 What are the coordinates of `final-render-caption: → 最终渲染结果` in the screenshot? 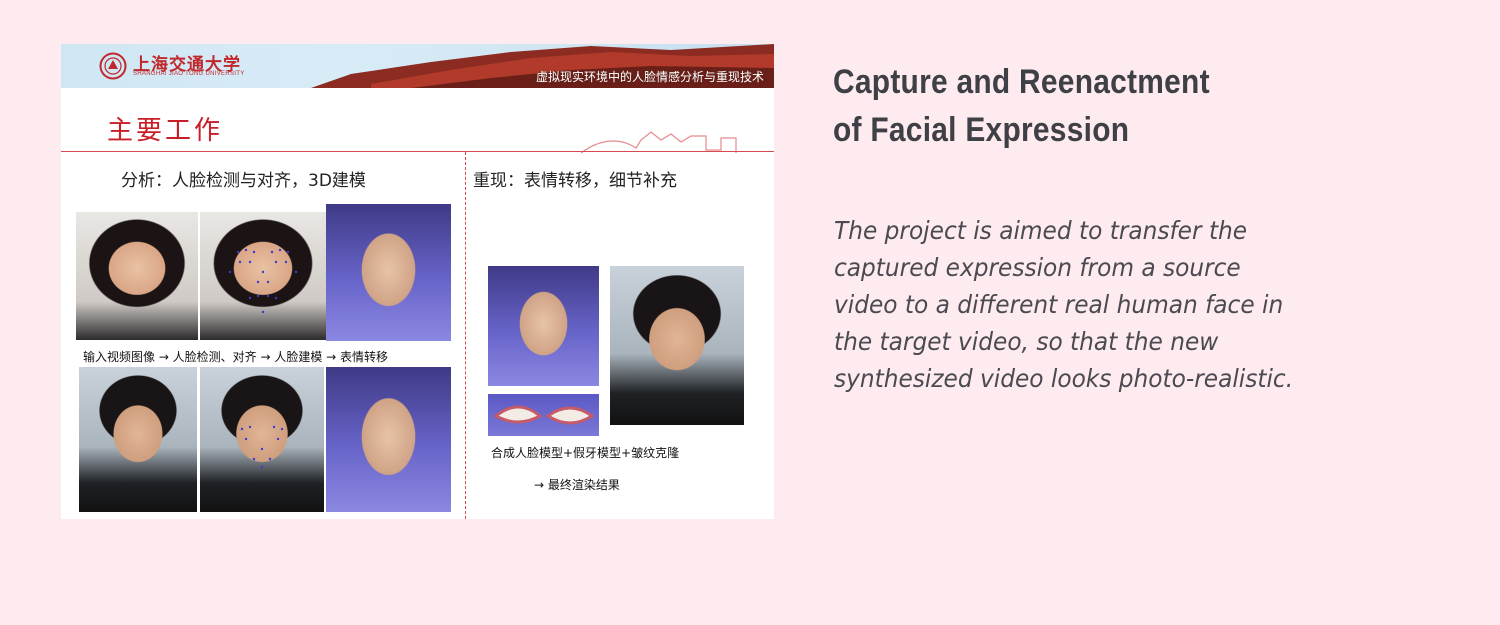 It's located at (577, 485).